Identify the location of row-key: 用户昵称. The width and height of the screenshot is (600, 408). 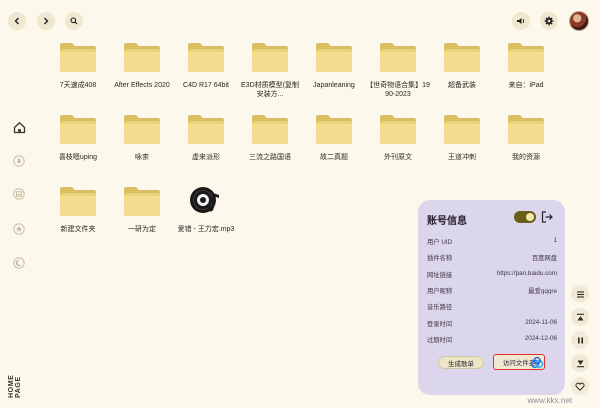
(440, 291).